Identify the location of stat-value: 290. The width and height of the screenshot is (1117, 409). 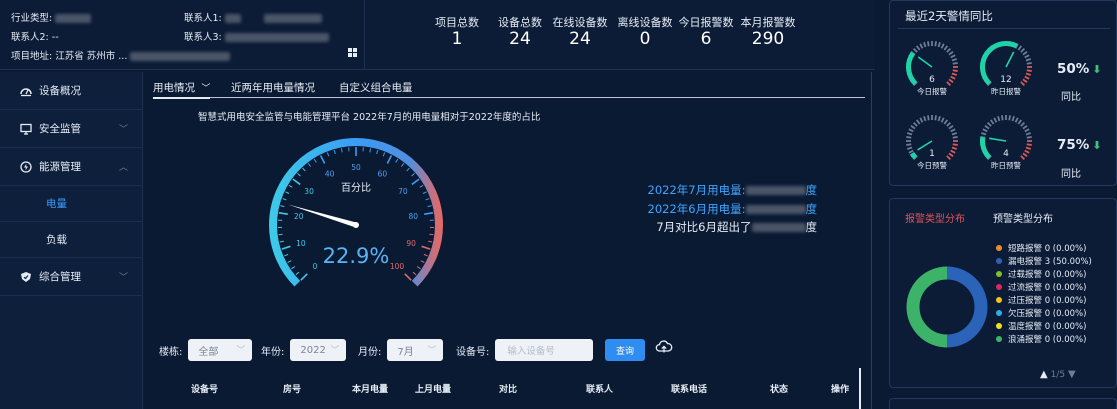
(768, 39).